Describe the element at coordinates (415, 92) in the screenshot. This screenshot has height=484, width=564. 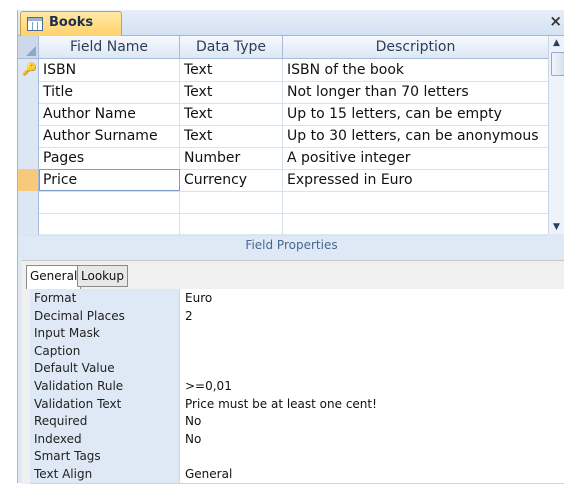
I see `description-cell: Not longer than 70 letters` at that location.